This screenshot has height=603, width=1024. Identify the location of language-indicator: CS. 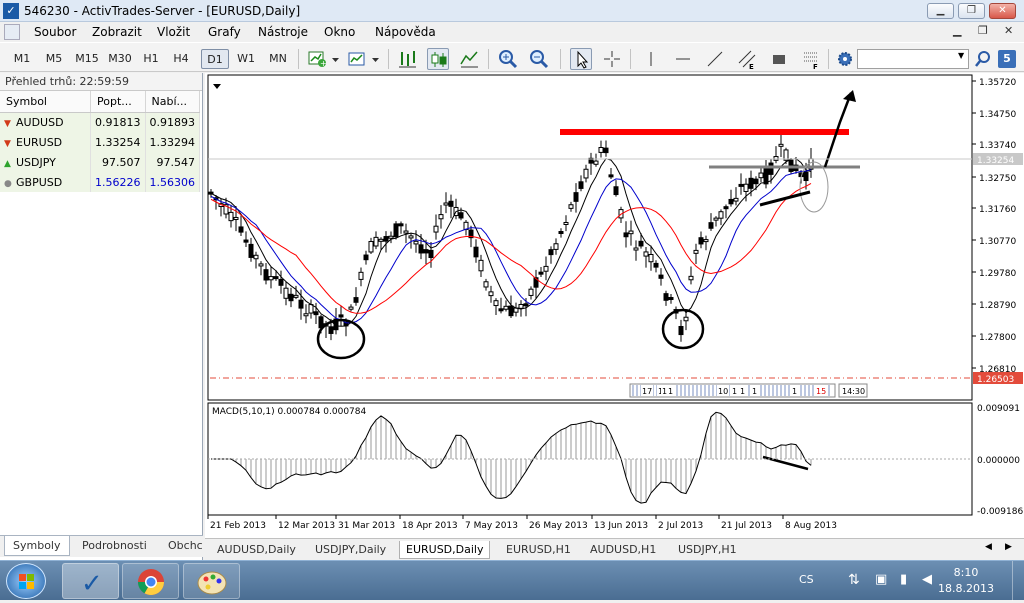
(806, 579).